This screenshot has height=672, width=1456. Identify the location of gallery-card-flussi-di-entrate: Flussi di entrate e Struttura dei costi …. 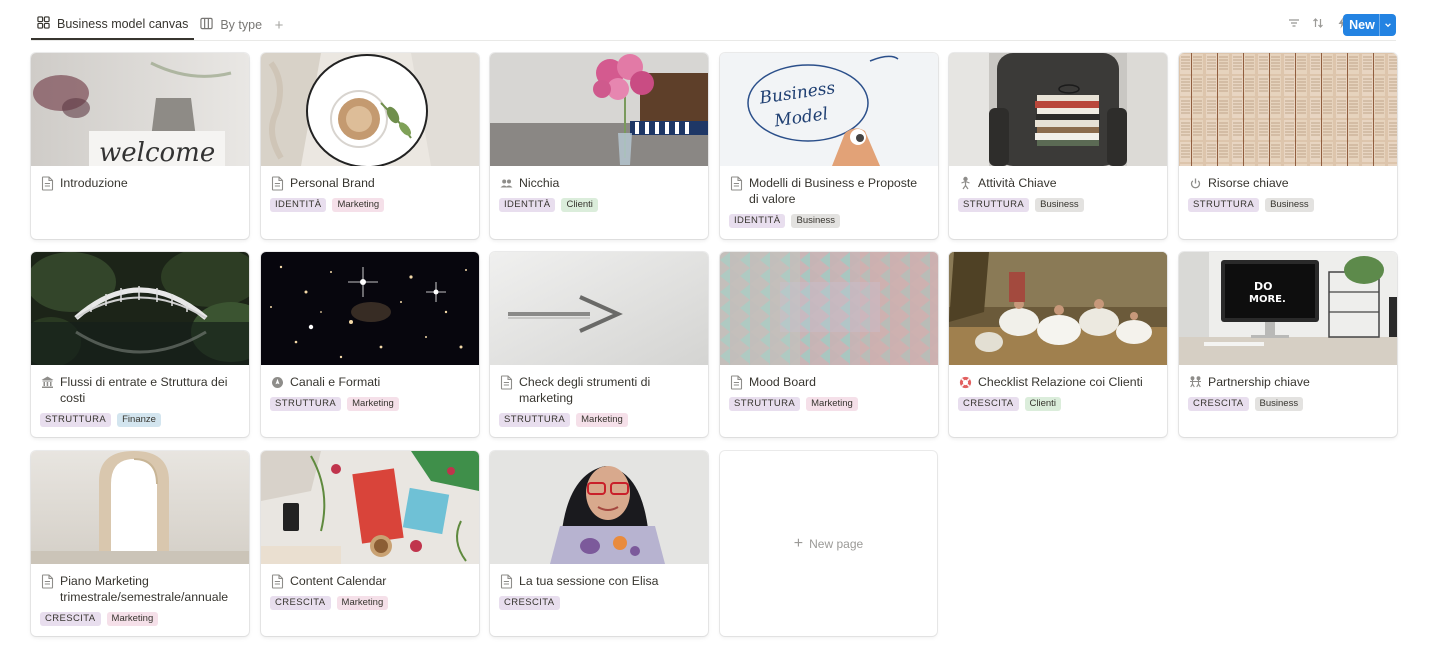
(140, 344).